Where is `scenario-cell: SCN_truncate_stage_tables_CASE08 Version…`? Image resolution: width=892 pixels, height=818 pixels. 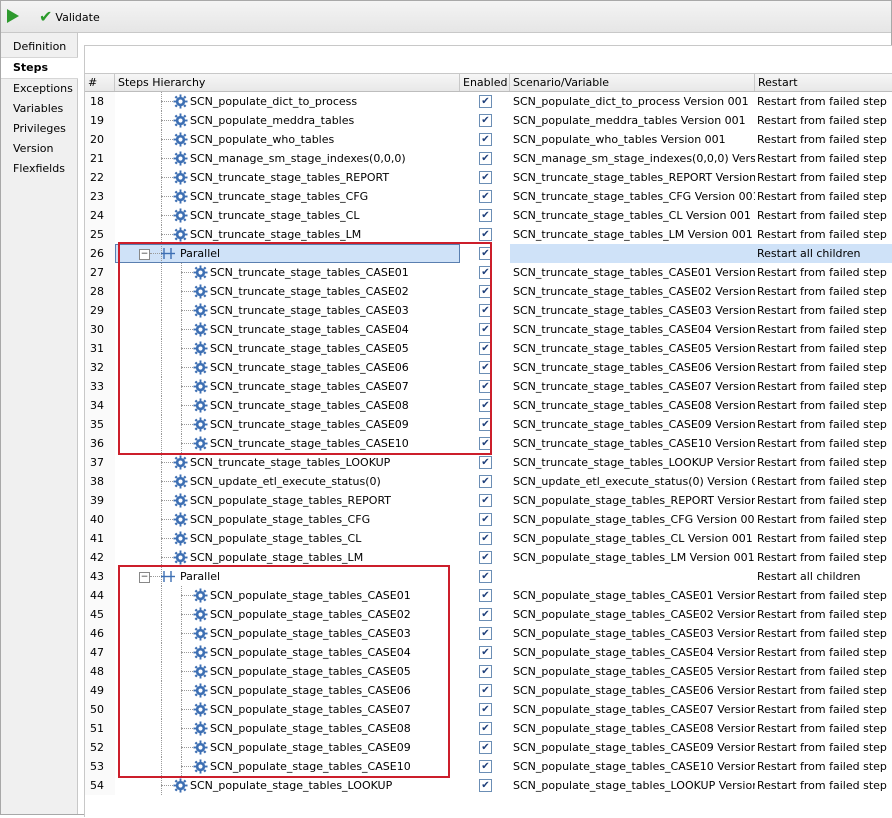 scenario-cell: SCN_truncate_stage_tables_CASE08 Version… is located at coordinates (632, 405).